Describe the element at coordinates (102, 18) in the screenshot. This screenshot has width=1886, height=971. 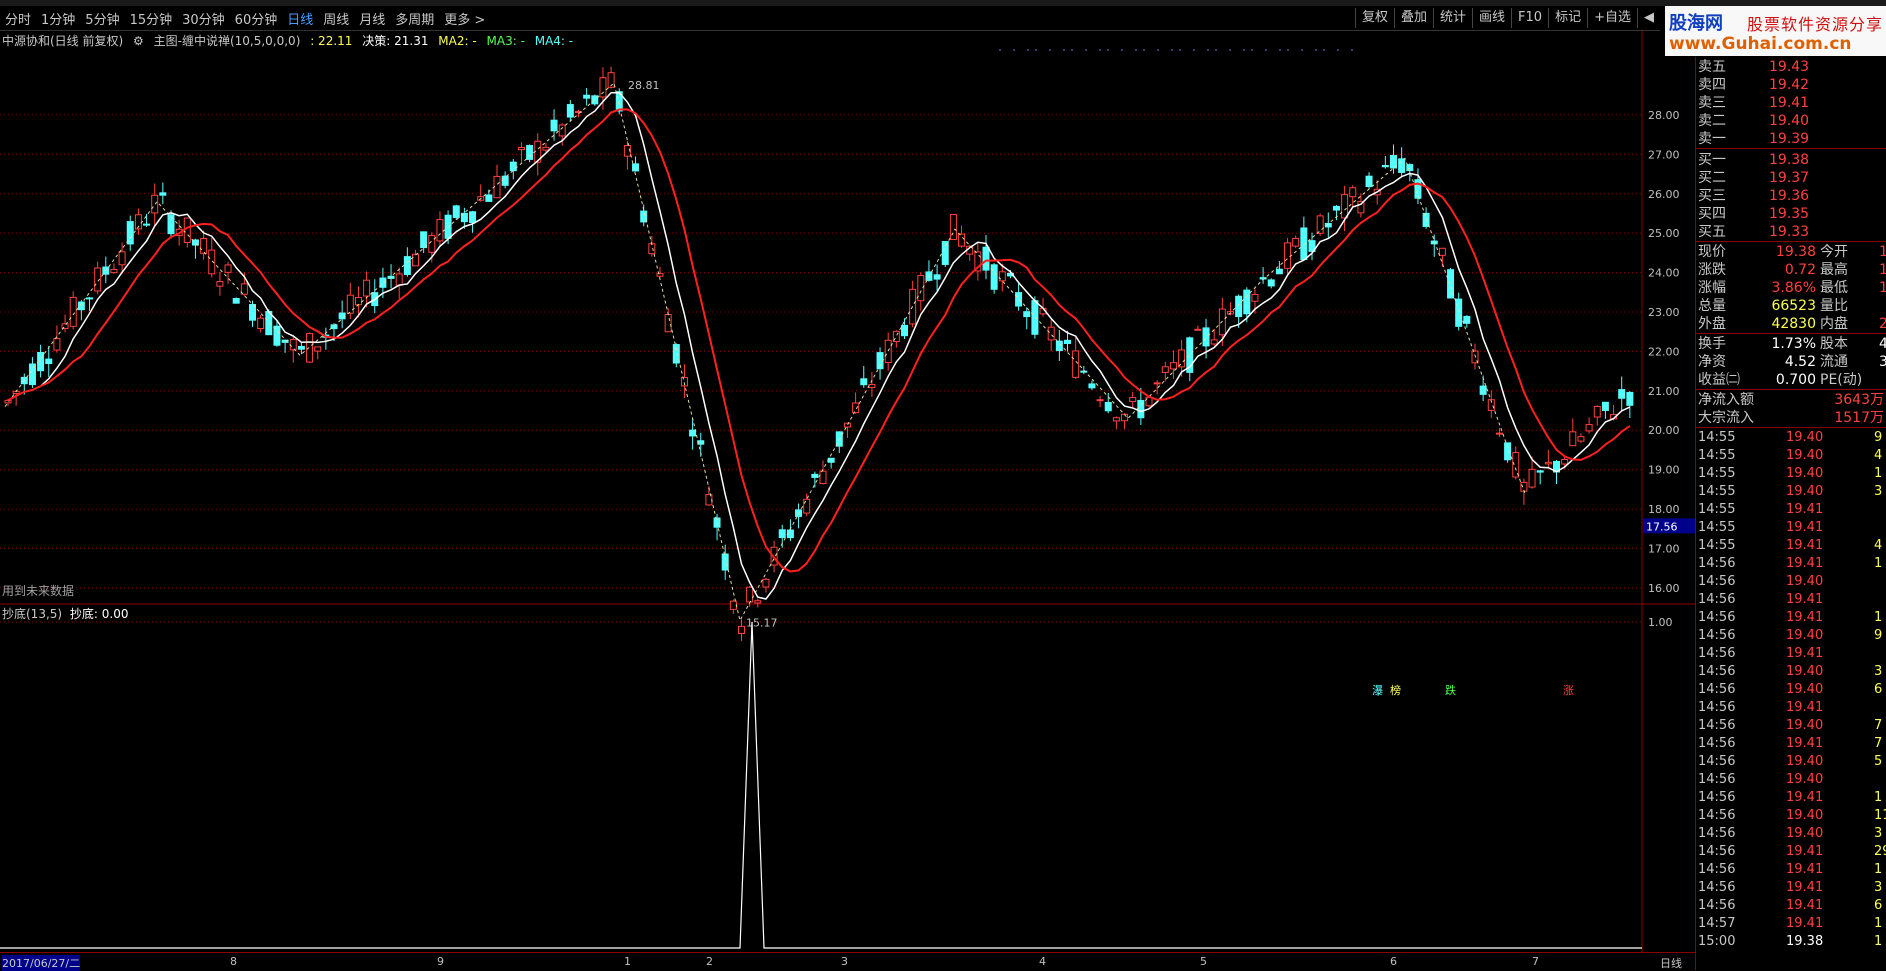
I see `period-5min: 5分钟` at that location.